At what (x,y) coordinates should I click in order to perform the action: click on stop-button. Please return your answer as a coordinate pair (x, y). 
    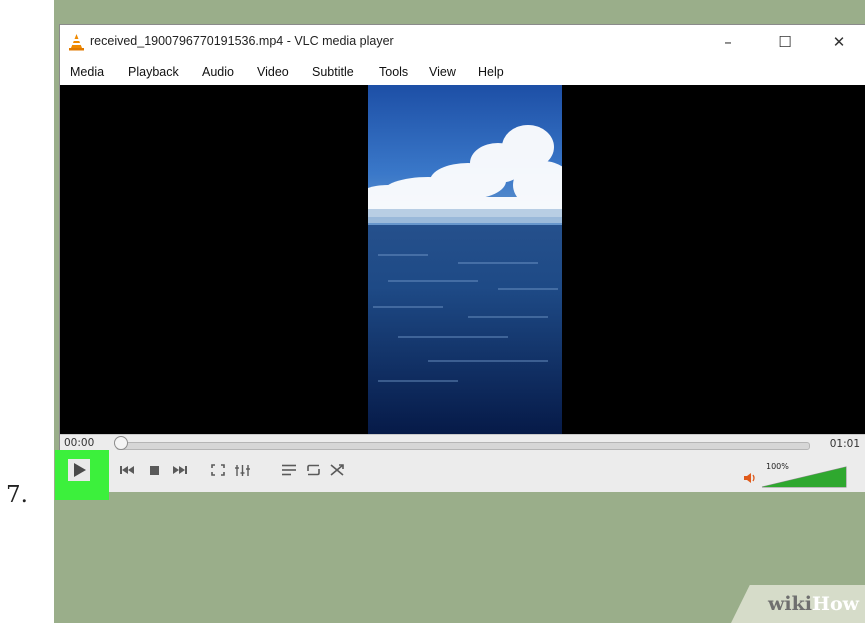
    Looking at the image, I should click on (154, 470).